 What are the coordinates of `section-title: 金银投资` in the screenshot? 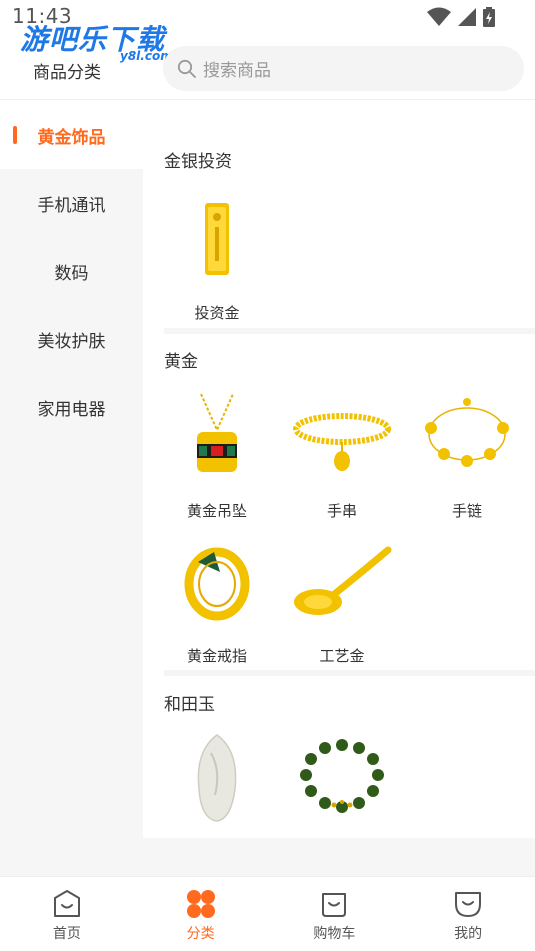 It's located at (198, 162).